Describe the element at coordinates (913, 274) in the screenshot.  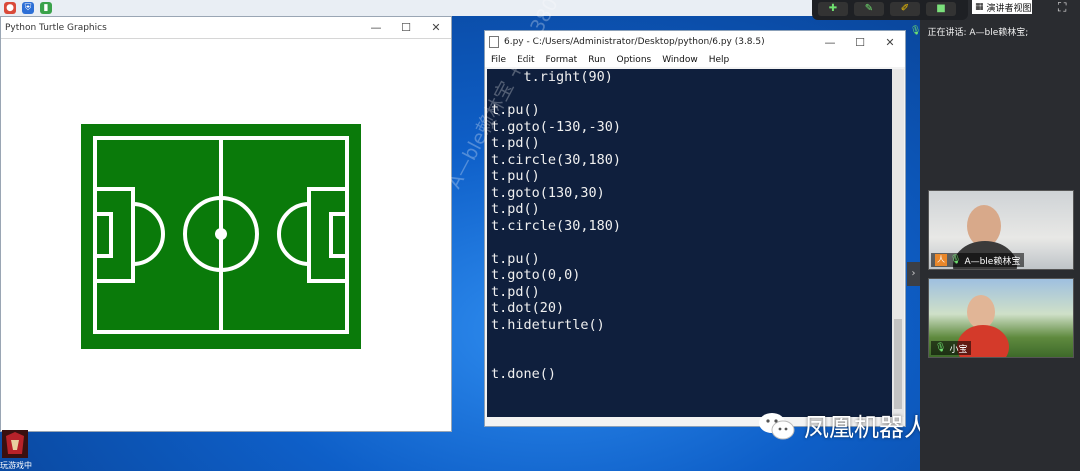
I see `collapse-panel-button: ›` at that location.